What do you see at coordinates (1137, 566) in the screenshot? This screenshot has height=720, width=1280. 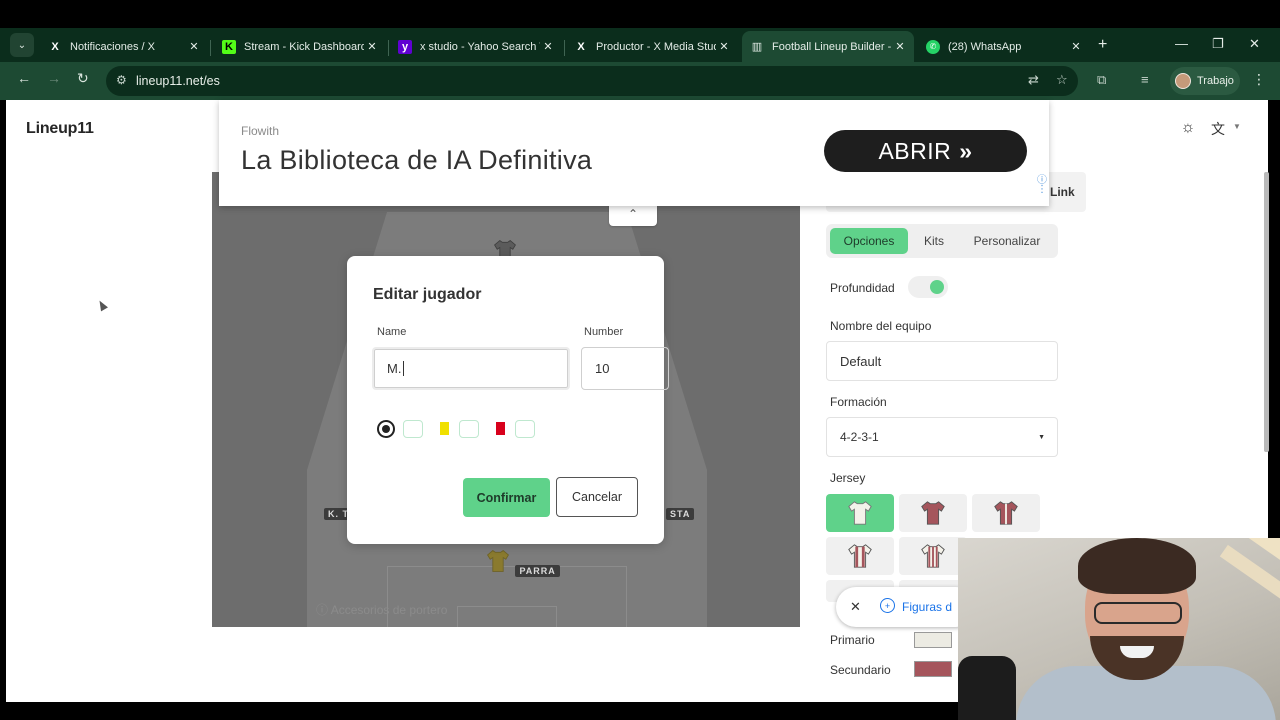 I see `webcam-person-hair` at bounding box center [1137, 566].